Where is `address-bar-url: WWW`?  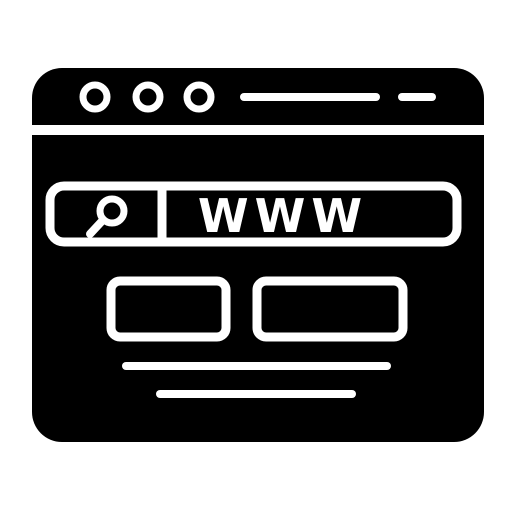
address-bar-url: WWW is located at coordinates (283, 216).